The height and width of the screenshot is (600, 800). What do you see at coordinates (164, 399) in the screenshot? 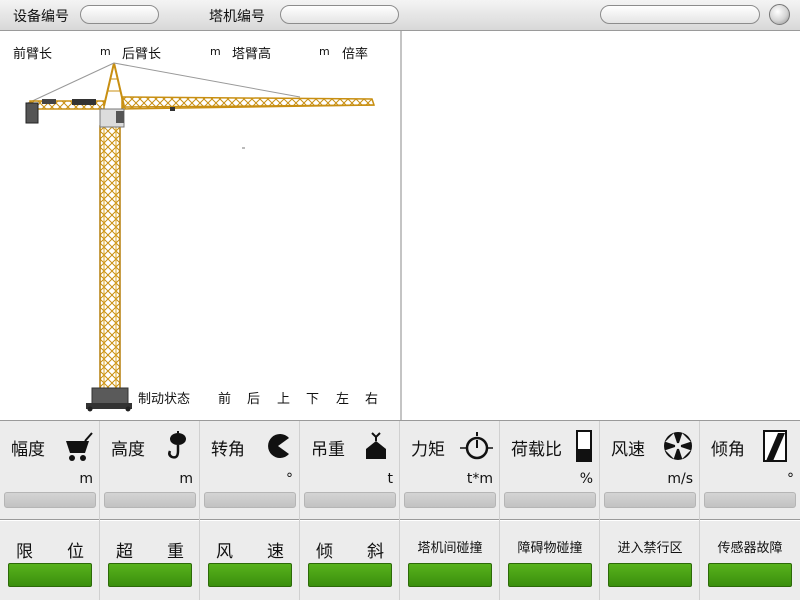
I see `brake-status-label: 制动状态` at bounding box center [164, 399].